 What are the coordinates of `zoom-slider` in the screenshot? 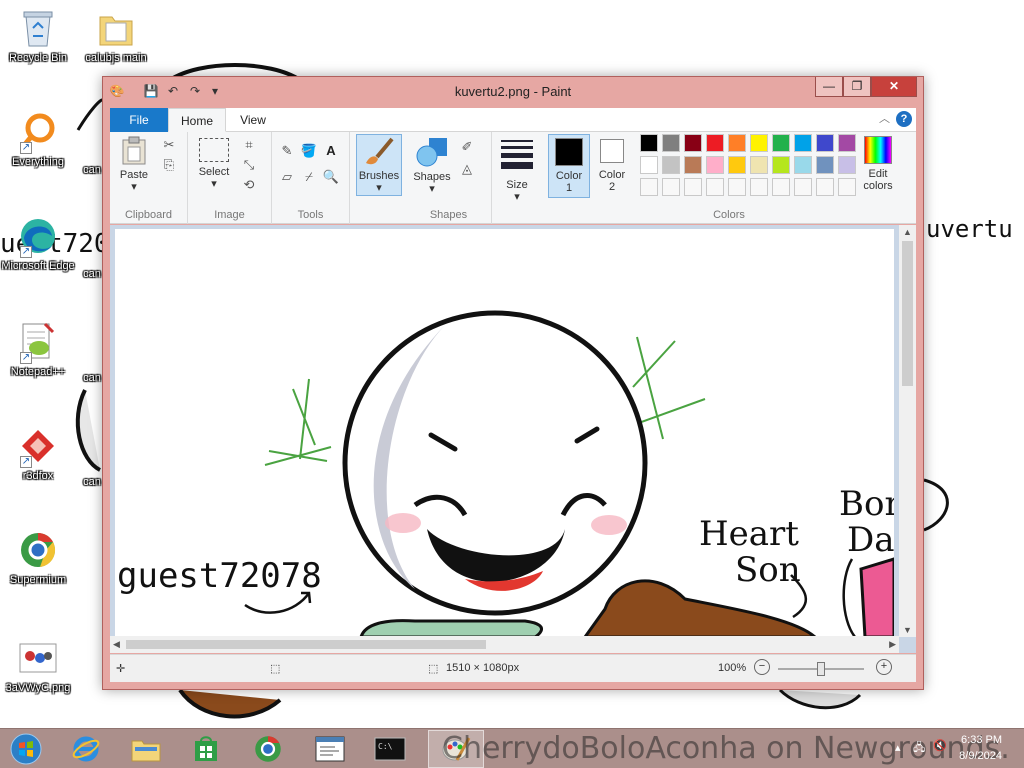 It's located at (821, 669).